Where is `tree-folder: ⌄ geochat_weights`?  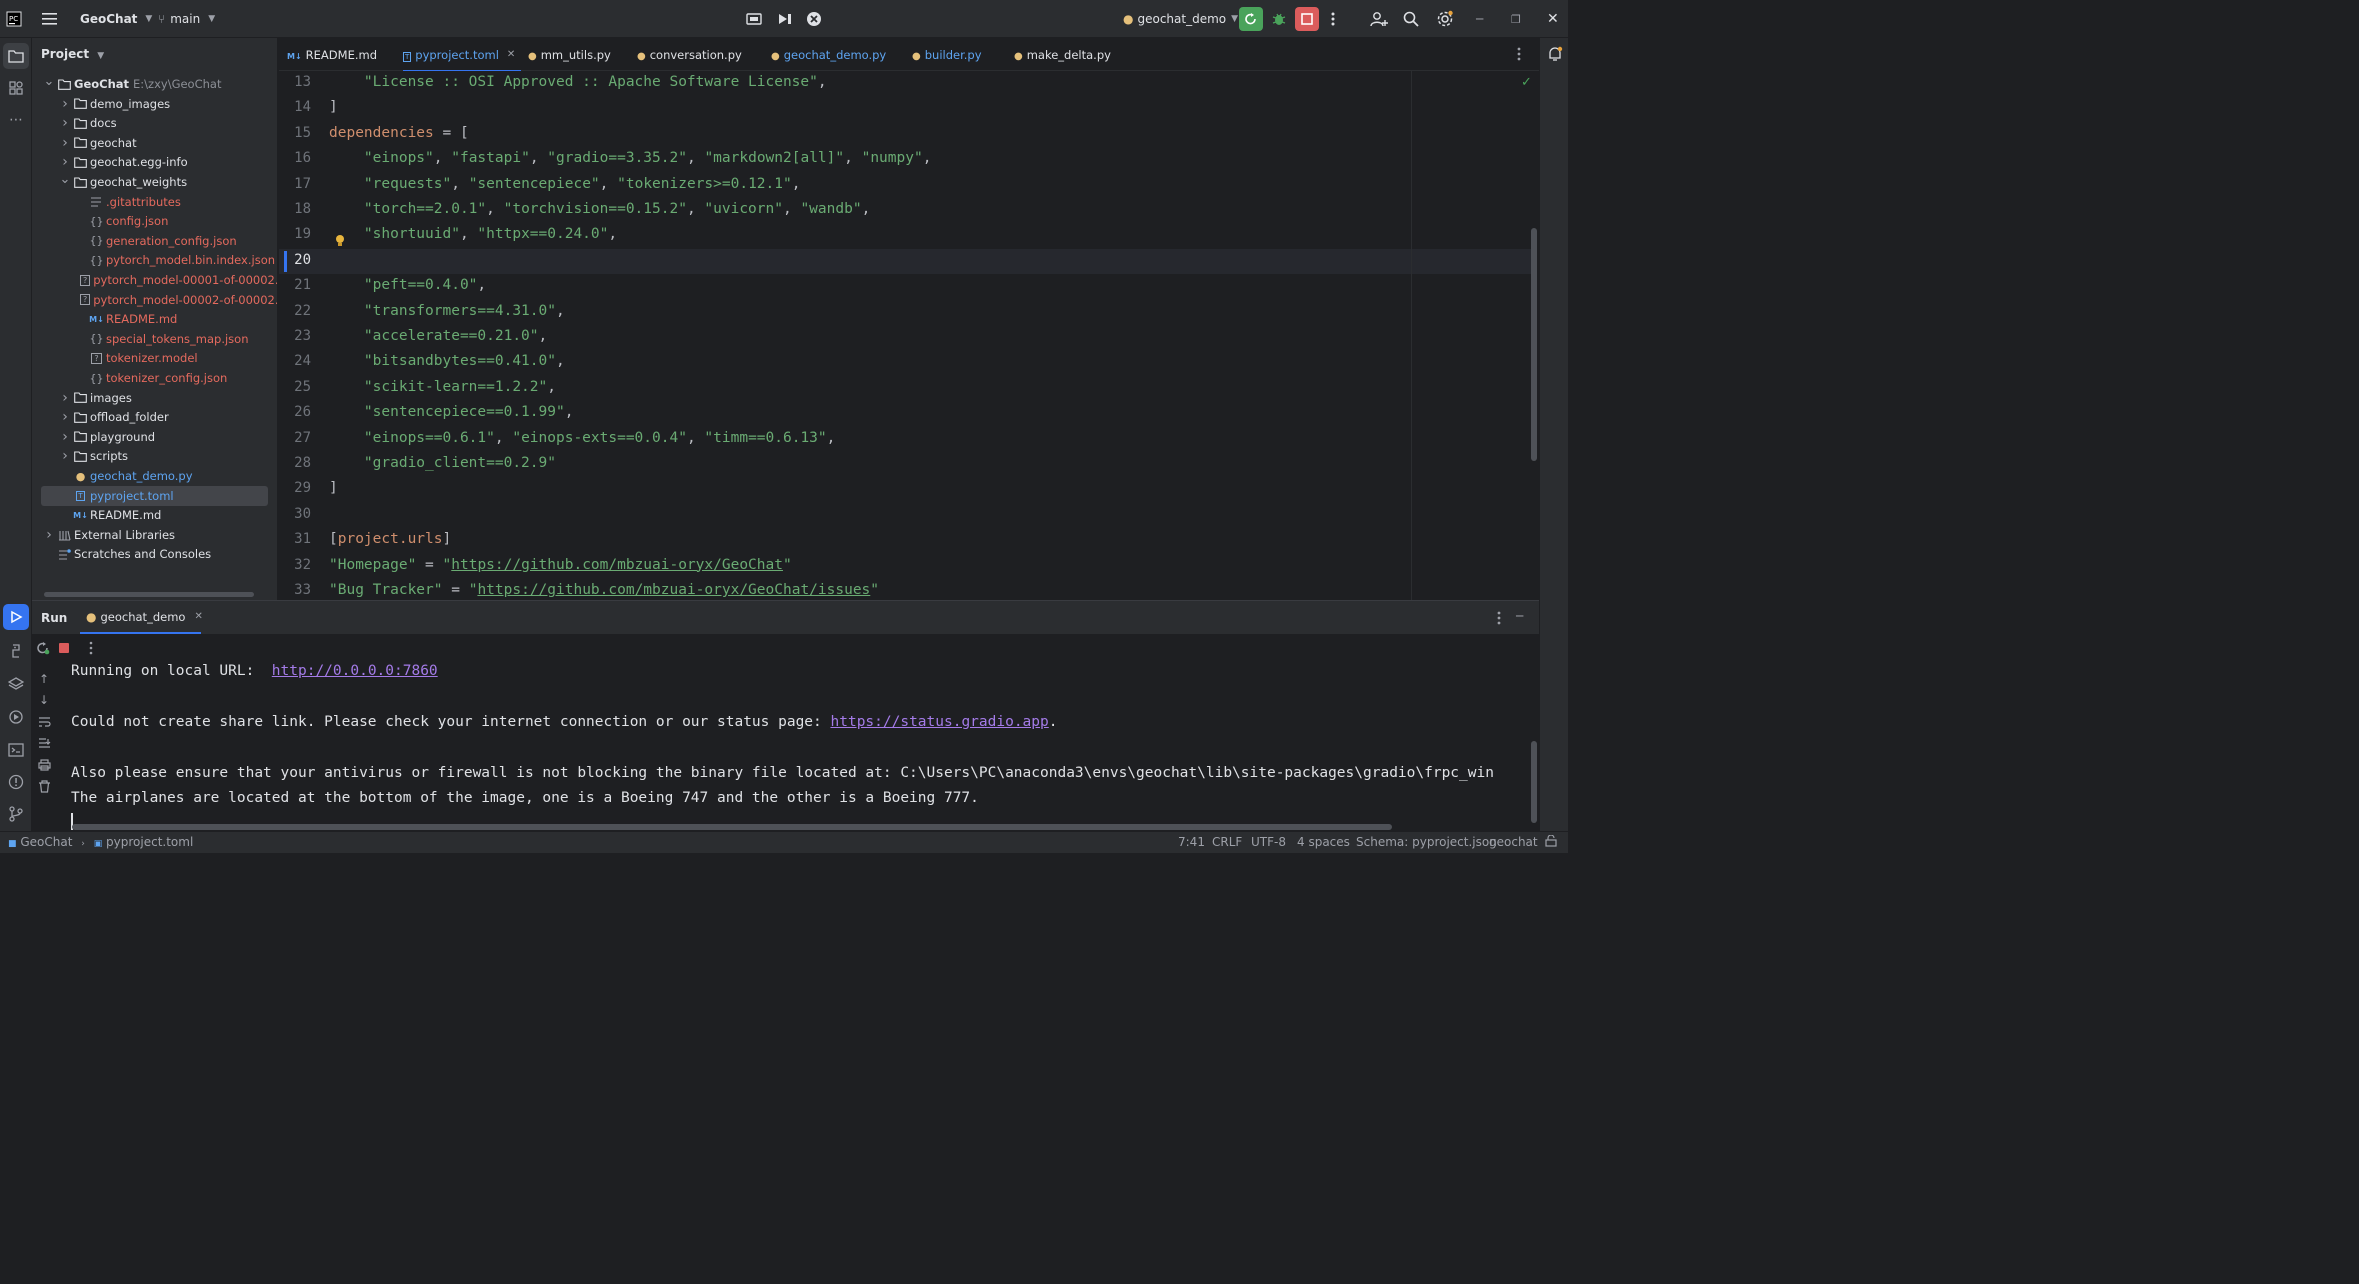
tree-folder: ⌄ geochat_weights is located at coordinates (154, 182).